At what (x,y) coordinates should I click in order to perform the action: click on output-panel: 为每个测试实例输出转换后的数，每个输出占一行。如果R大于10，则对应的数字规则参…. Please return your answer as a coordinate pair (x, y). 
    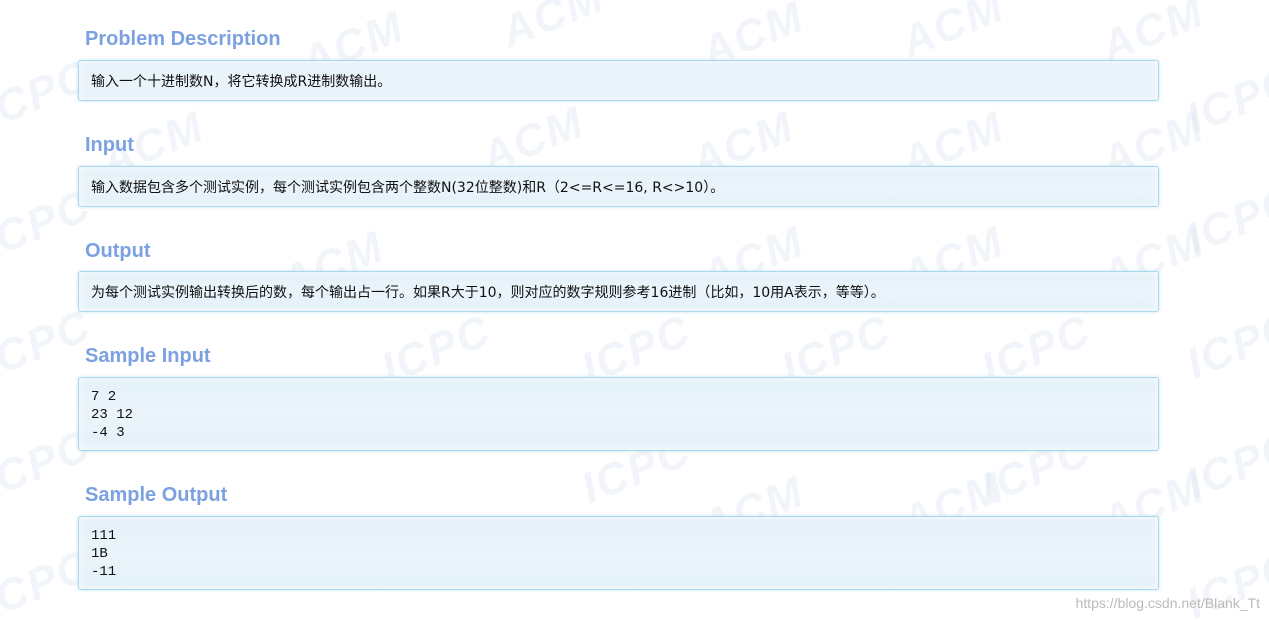
    Looking at the image, I should click on (618, 291).